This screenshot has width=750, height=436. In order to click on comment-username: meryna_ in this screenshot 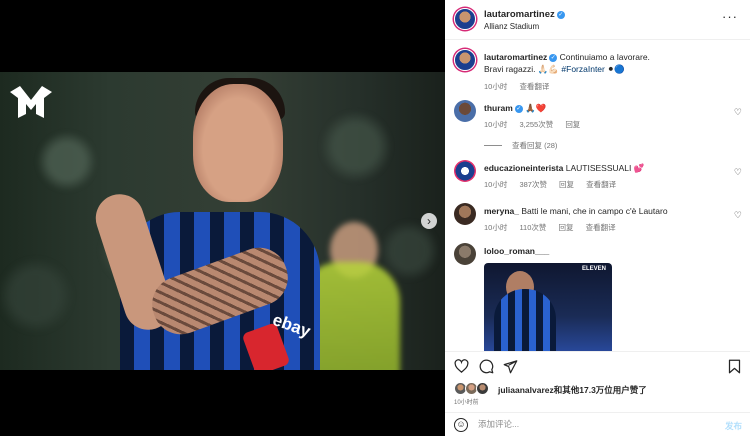, I will do `click(501, 211)`.